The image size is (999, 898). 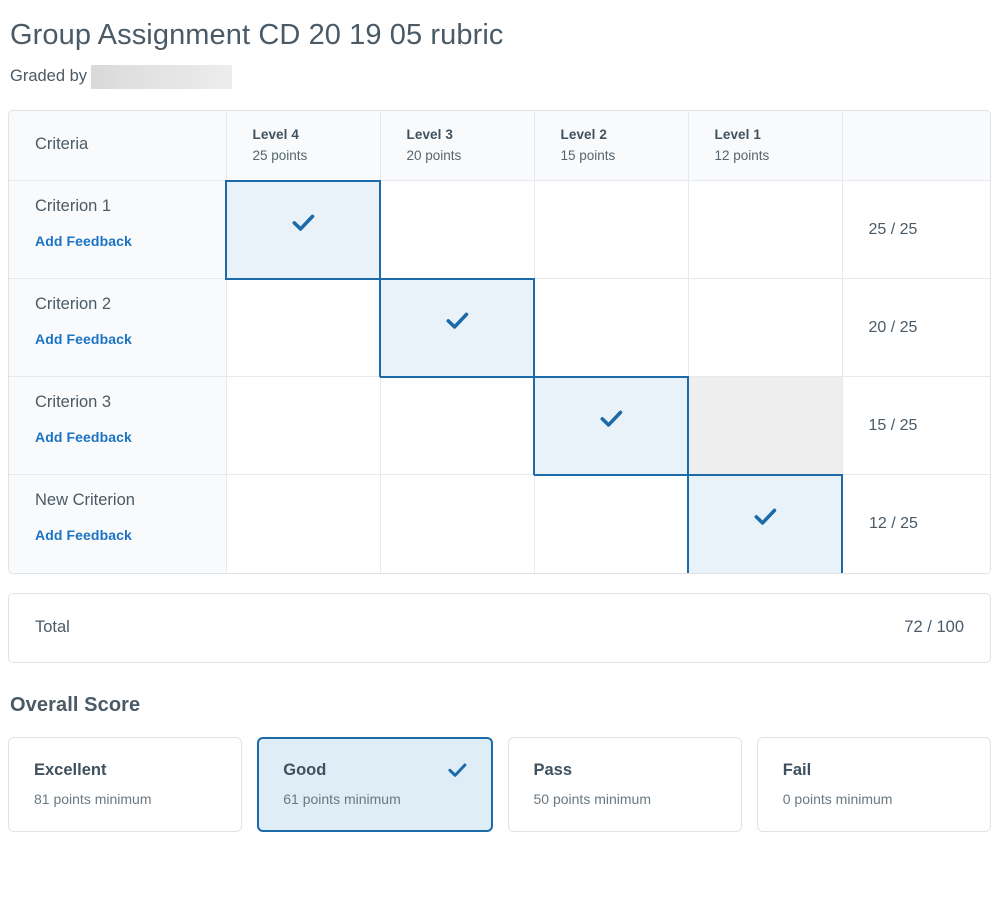 What do you see at coordinates (62, 143) in the screenshot?
I see `header-criteria-label: Criteria` at bounding box center [62, 143].